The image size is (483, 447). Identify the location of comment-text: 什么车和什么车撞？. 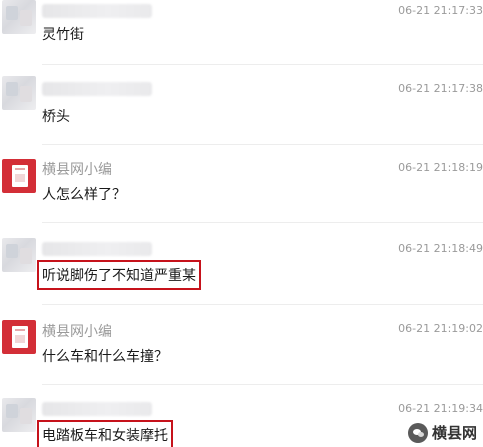
(105, 357).